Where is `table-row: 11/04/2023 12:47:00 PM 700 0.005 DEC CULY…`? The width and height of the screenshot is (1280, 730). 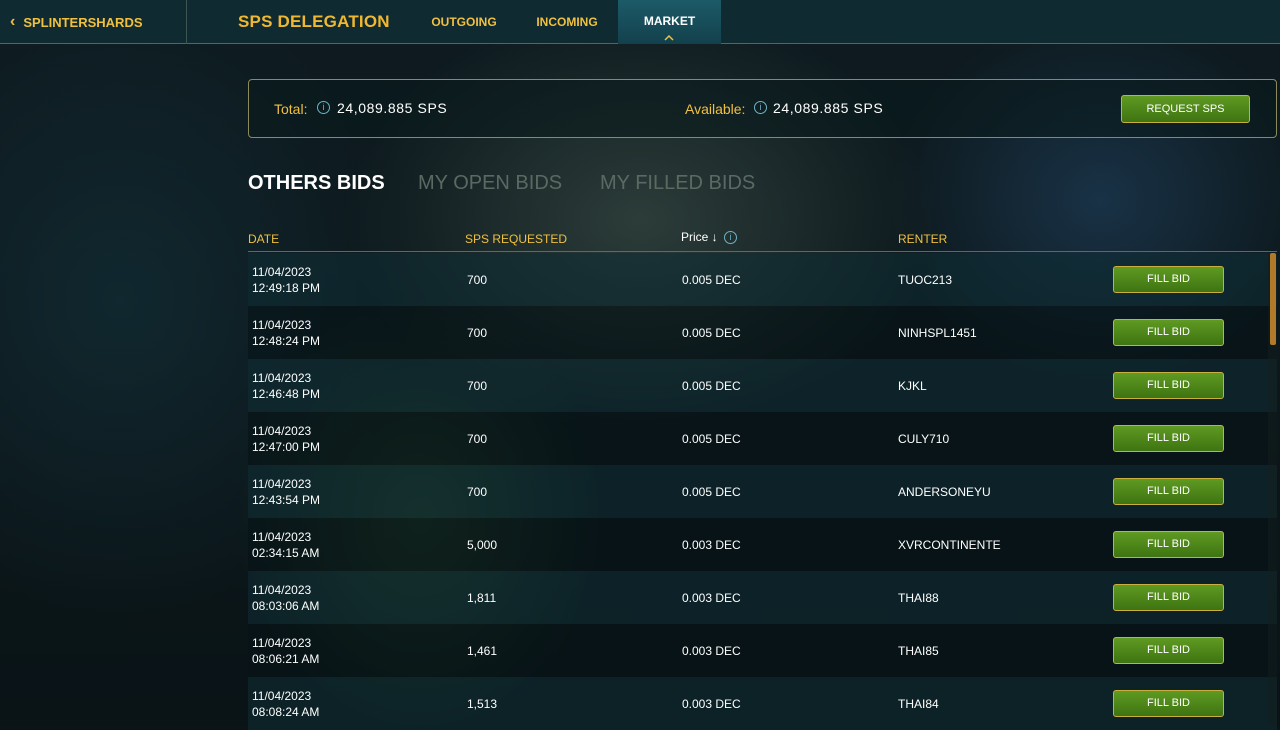
table-row: 11/04/2023 12:47:00 PM 700 0.005 DEC CULY… is located at coordinates (762, 438).